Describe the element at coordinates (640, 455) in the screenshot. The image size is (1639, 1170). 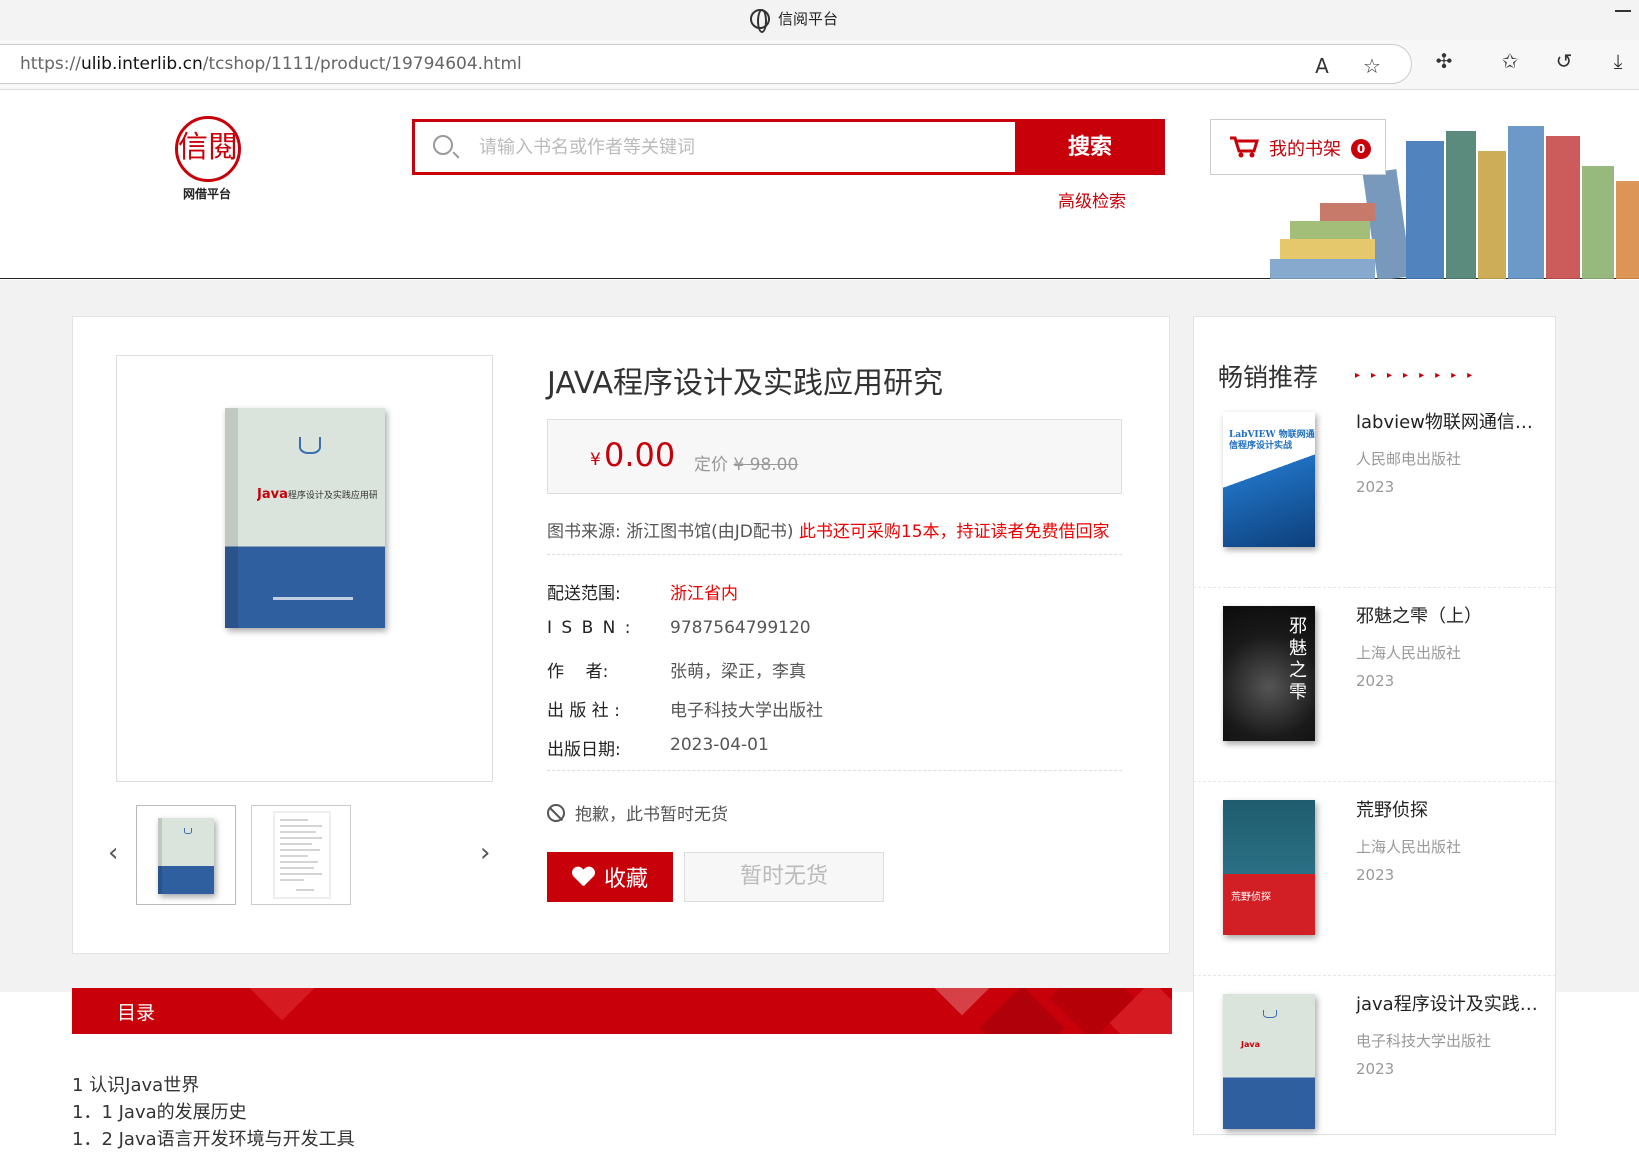
I see `current-price: 0.00` at that location.